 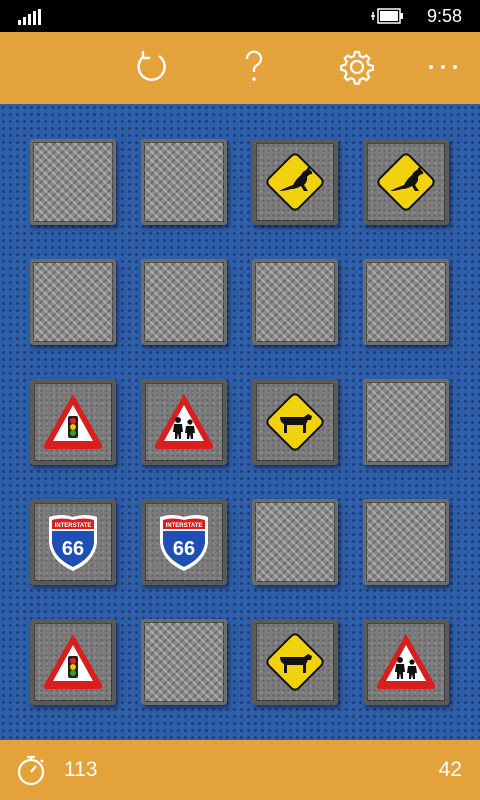 What do you see at coordinates (81, 769) in the screenshot?
I see `timer-value: 113` at bounding box center [81, 769].